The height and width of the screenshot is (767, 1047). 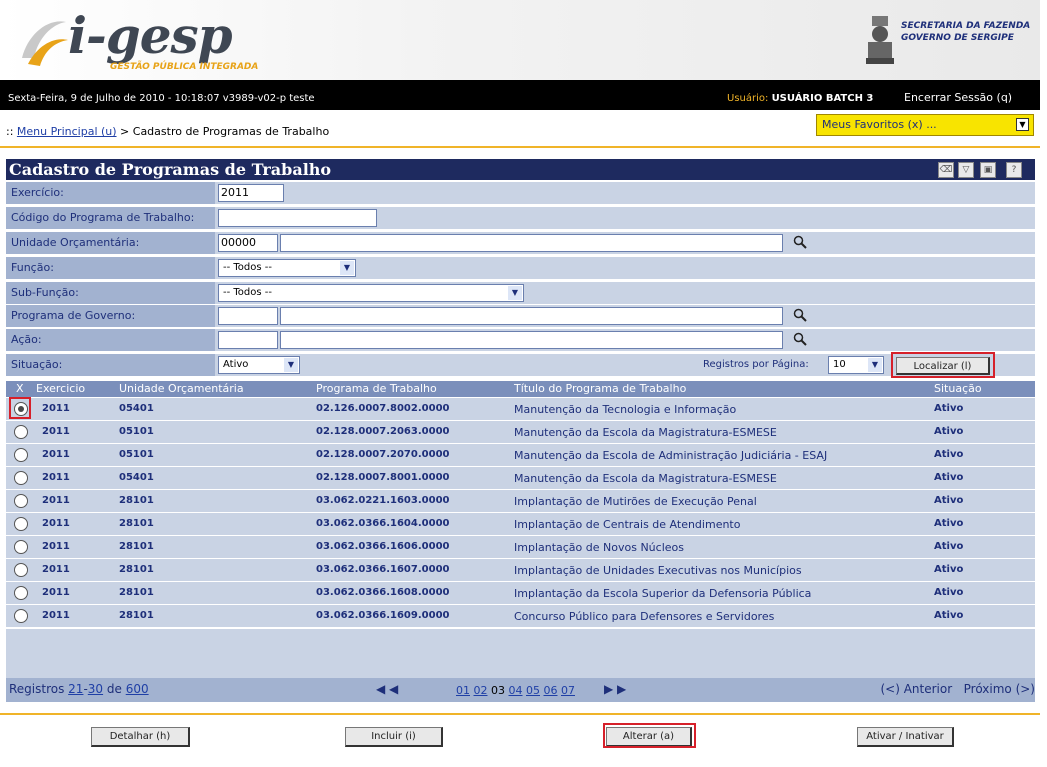 What do you see at coordinates (248, 316) in the screenshot?
I see `programa-code-input` at bounding box center [248, 316].